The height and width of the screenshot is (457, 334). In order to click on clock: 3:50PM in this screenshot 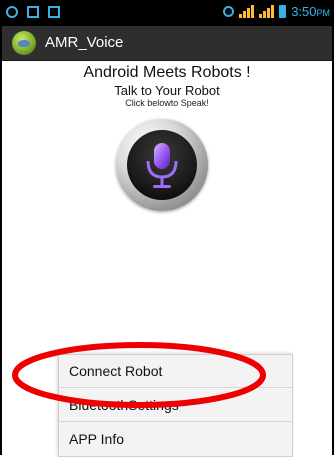, I will do `click(310, 11)`.